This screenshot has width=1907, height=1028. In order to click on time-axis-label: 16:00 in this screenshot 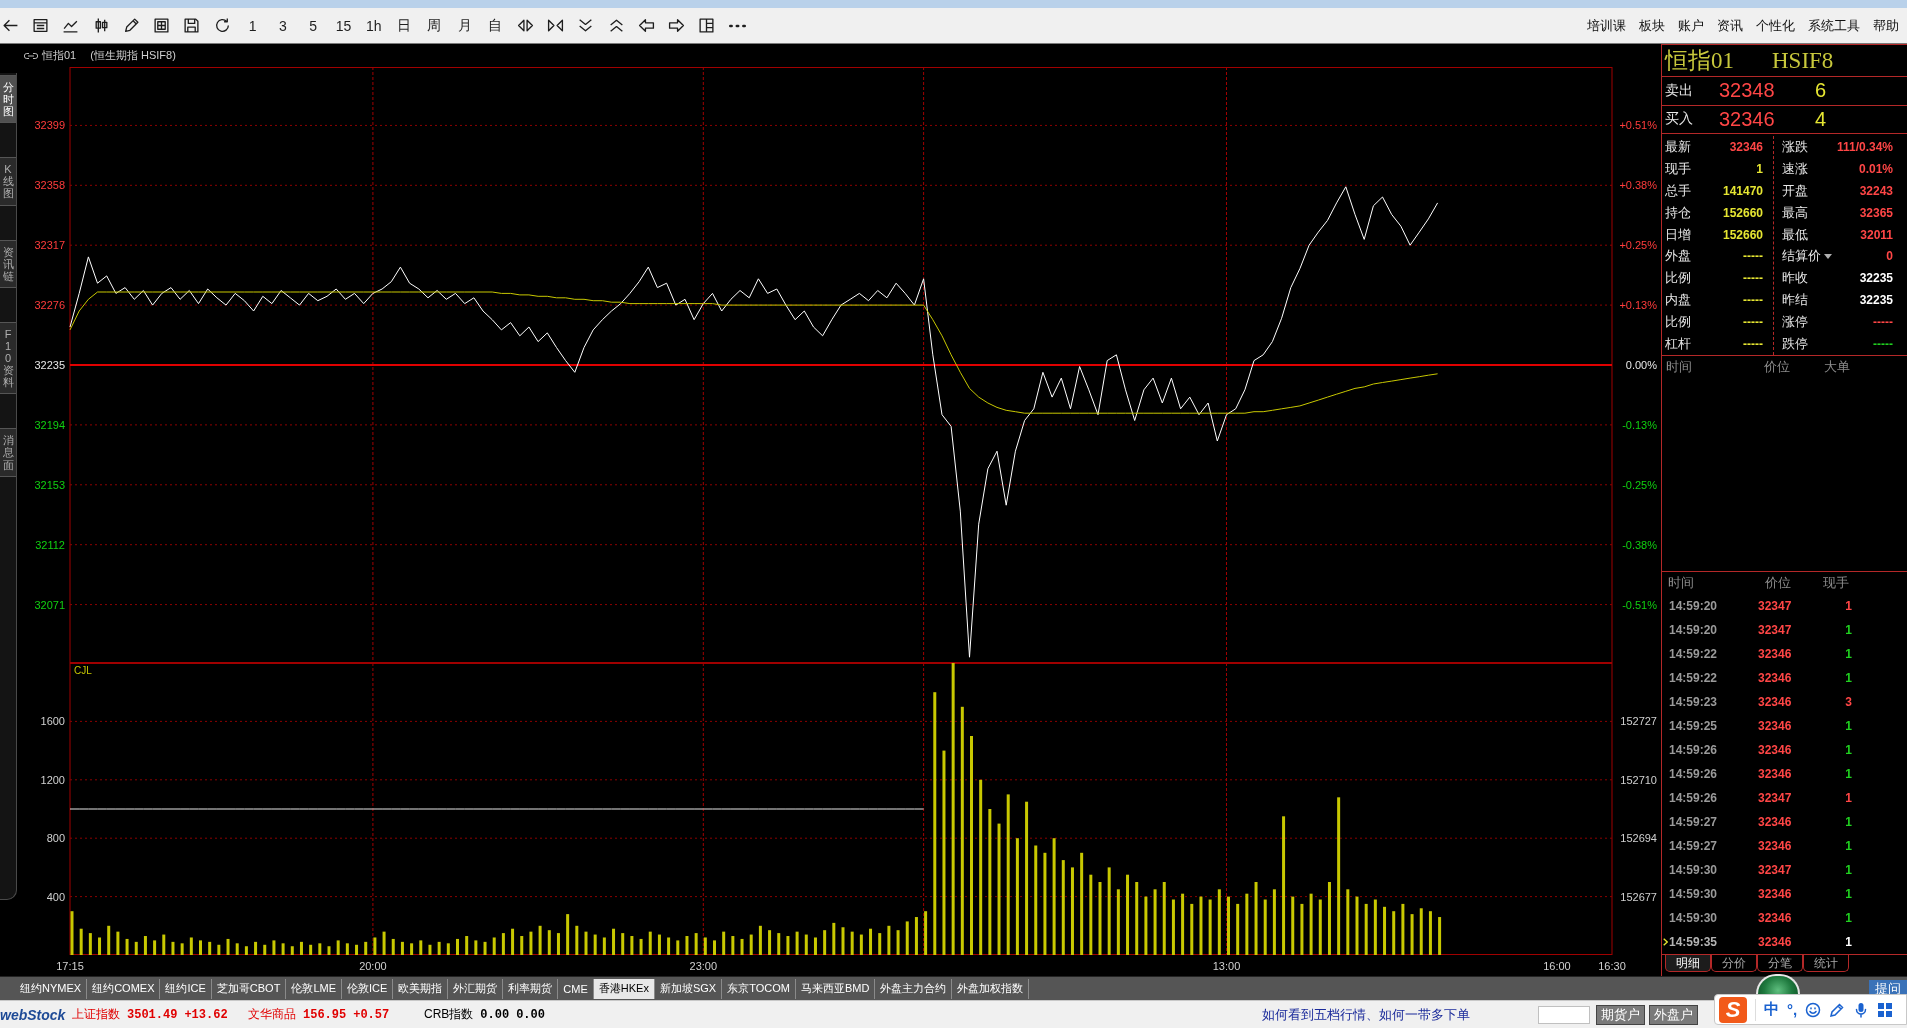, I will do `click(1557, 966)`.